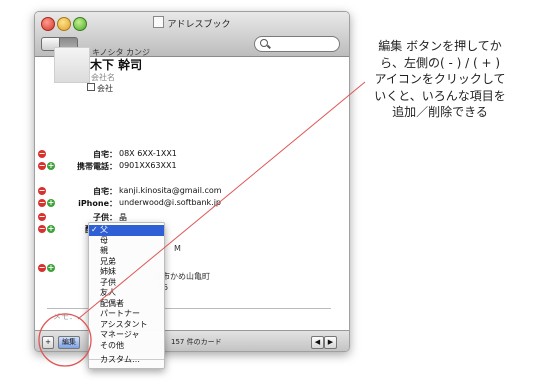 The width and height of the screenshot is (550, 384). Describe the element at coordinates (440, 46) in the screenshot. I see `annotation-line: 編集 ボタンを押してか` at that location.